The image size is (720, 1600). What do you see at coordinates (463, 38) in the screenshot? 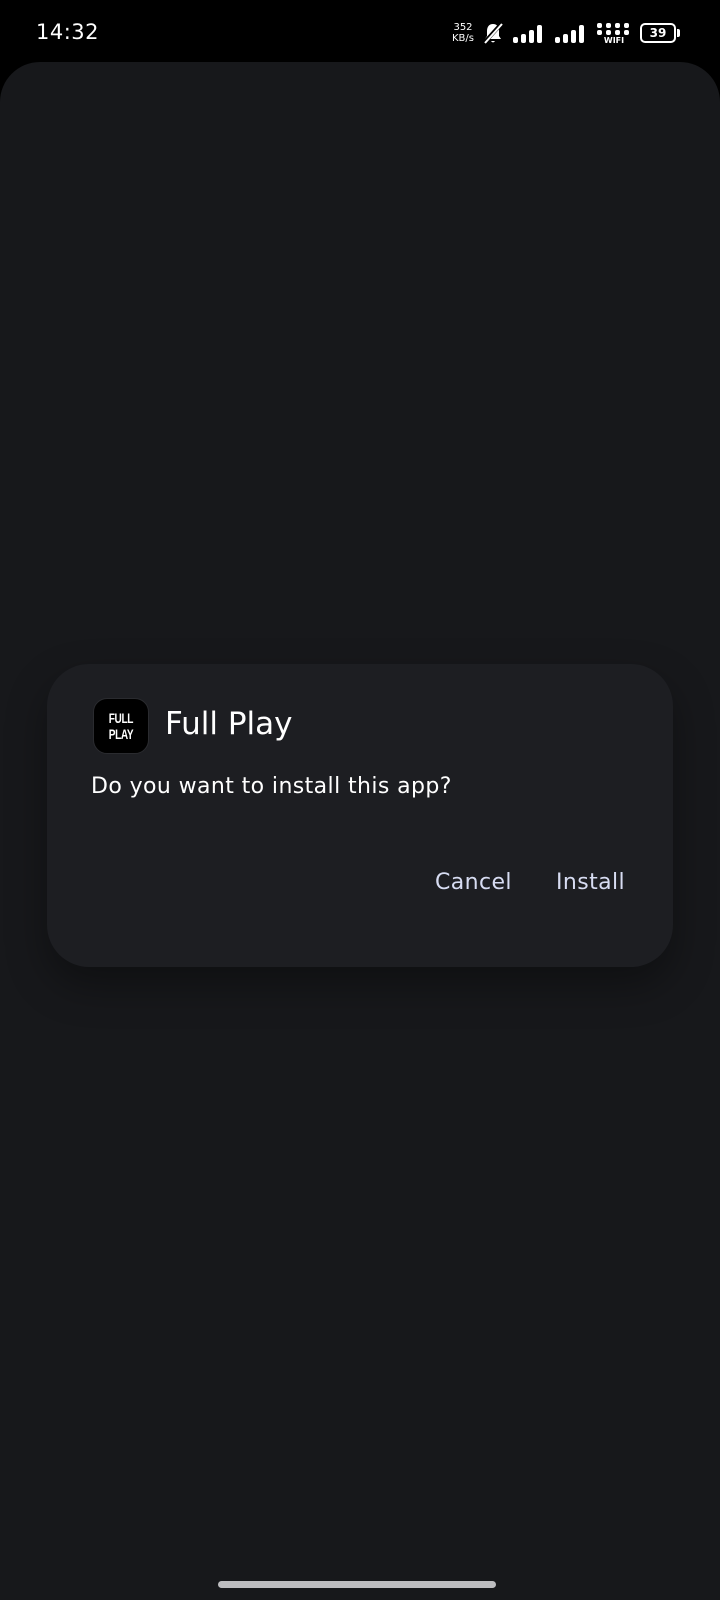
I see `network-speed-unit: KB/s` at bounding box center [463, 38].